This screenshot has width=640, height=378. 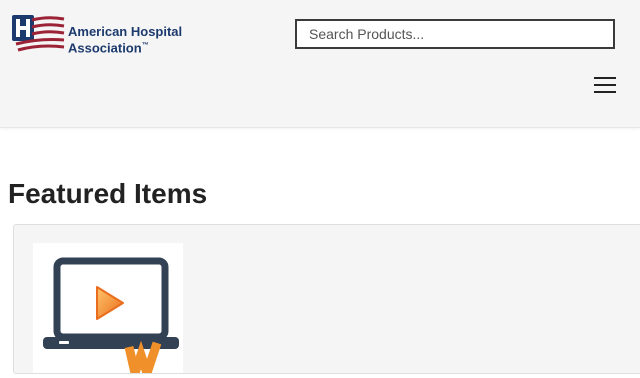 What do you see at coordinates (105, 48) in the screenshot?
I see `logo-line-2: Association` at bounding box center [105, 48].